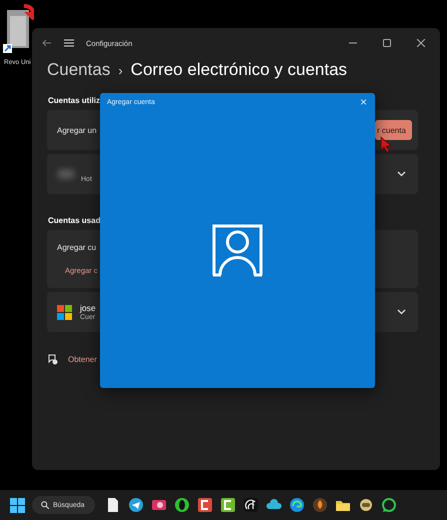  Describe the element at coordinates (53, 359) in the screenshot. I see `help-chat-icon` at that location.